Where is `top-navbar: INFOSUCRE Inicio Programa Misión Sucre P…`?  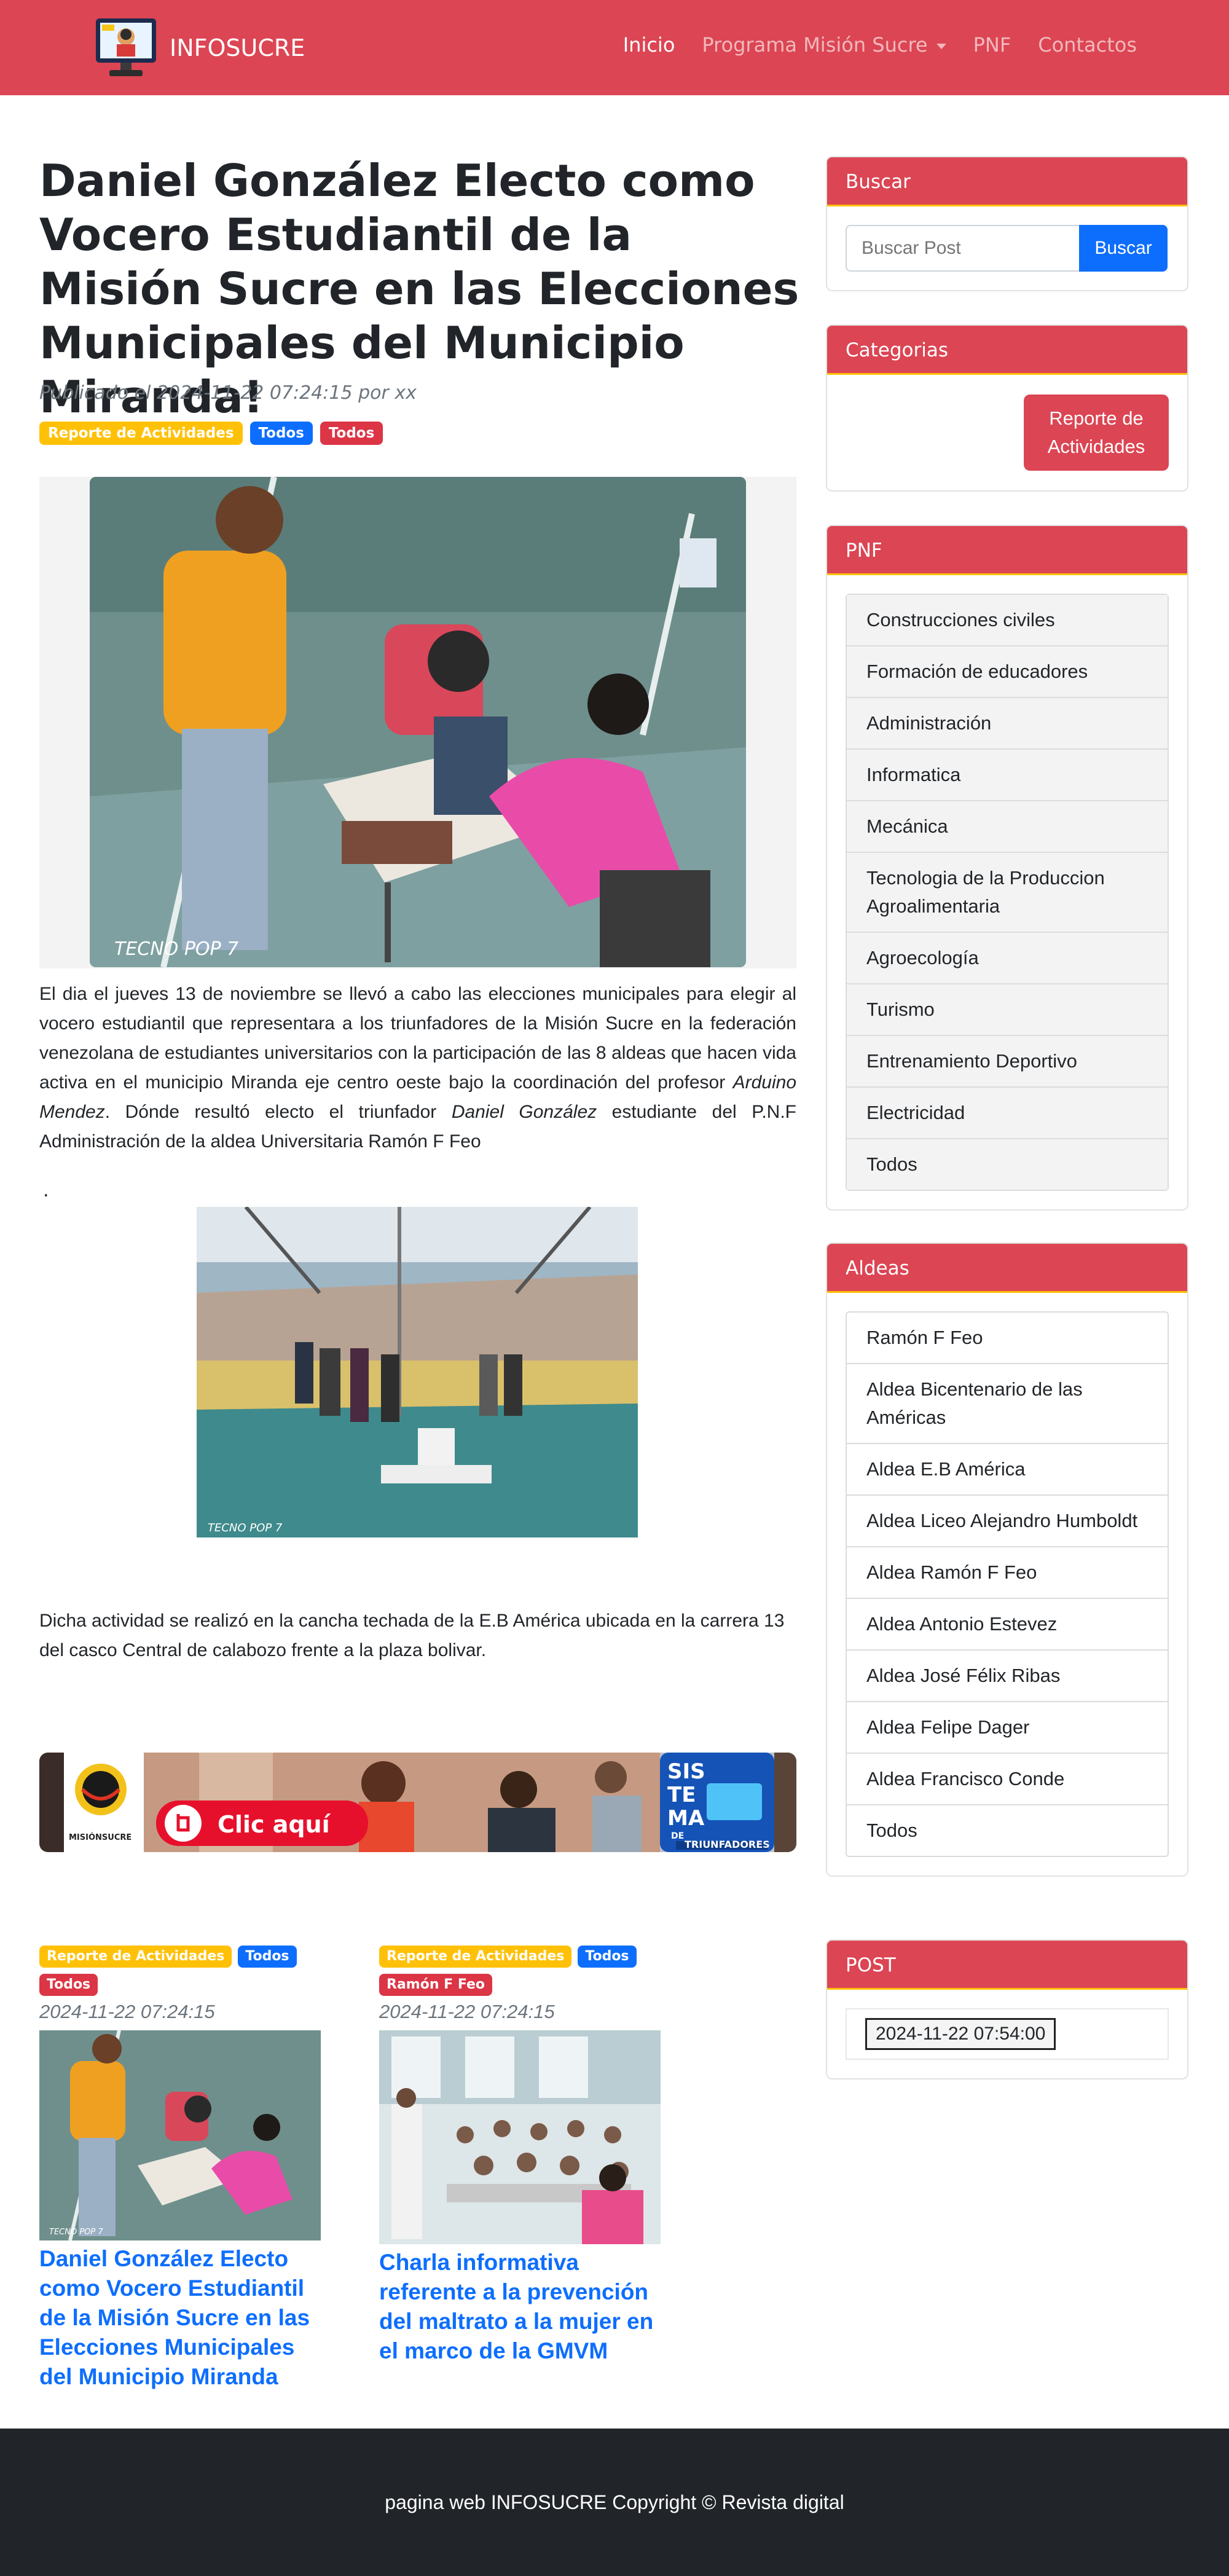 top-navbar: INFOSUCRE Inicio Programa Misión Sucre P… is located at coordinates (615, 47).